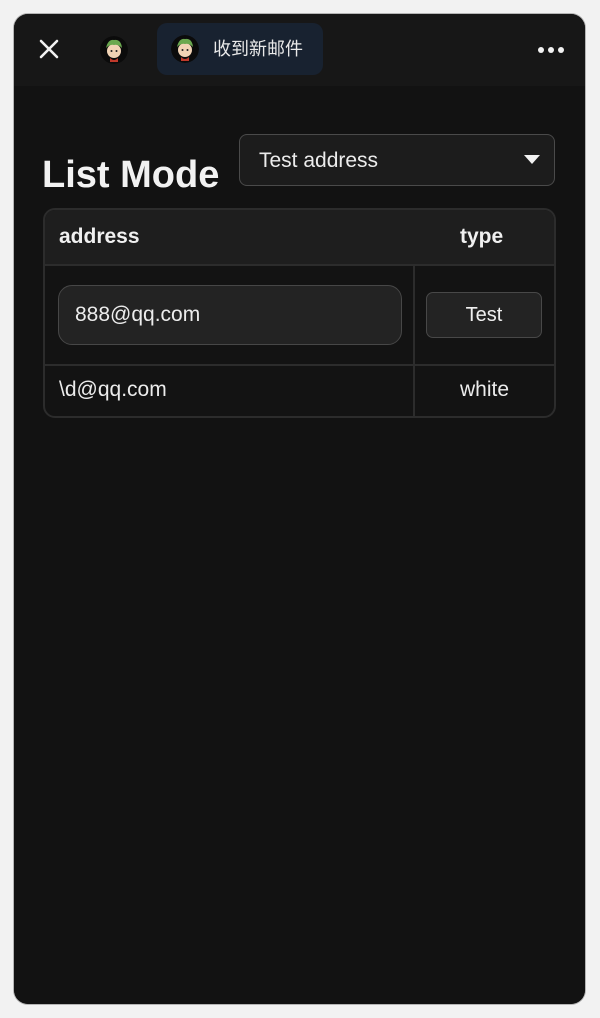 The width and height of the screenshot is (600, 1018). I want to click on table-row: \d@qq.com white, so click(299, 390).